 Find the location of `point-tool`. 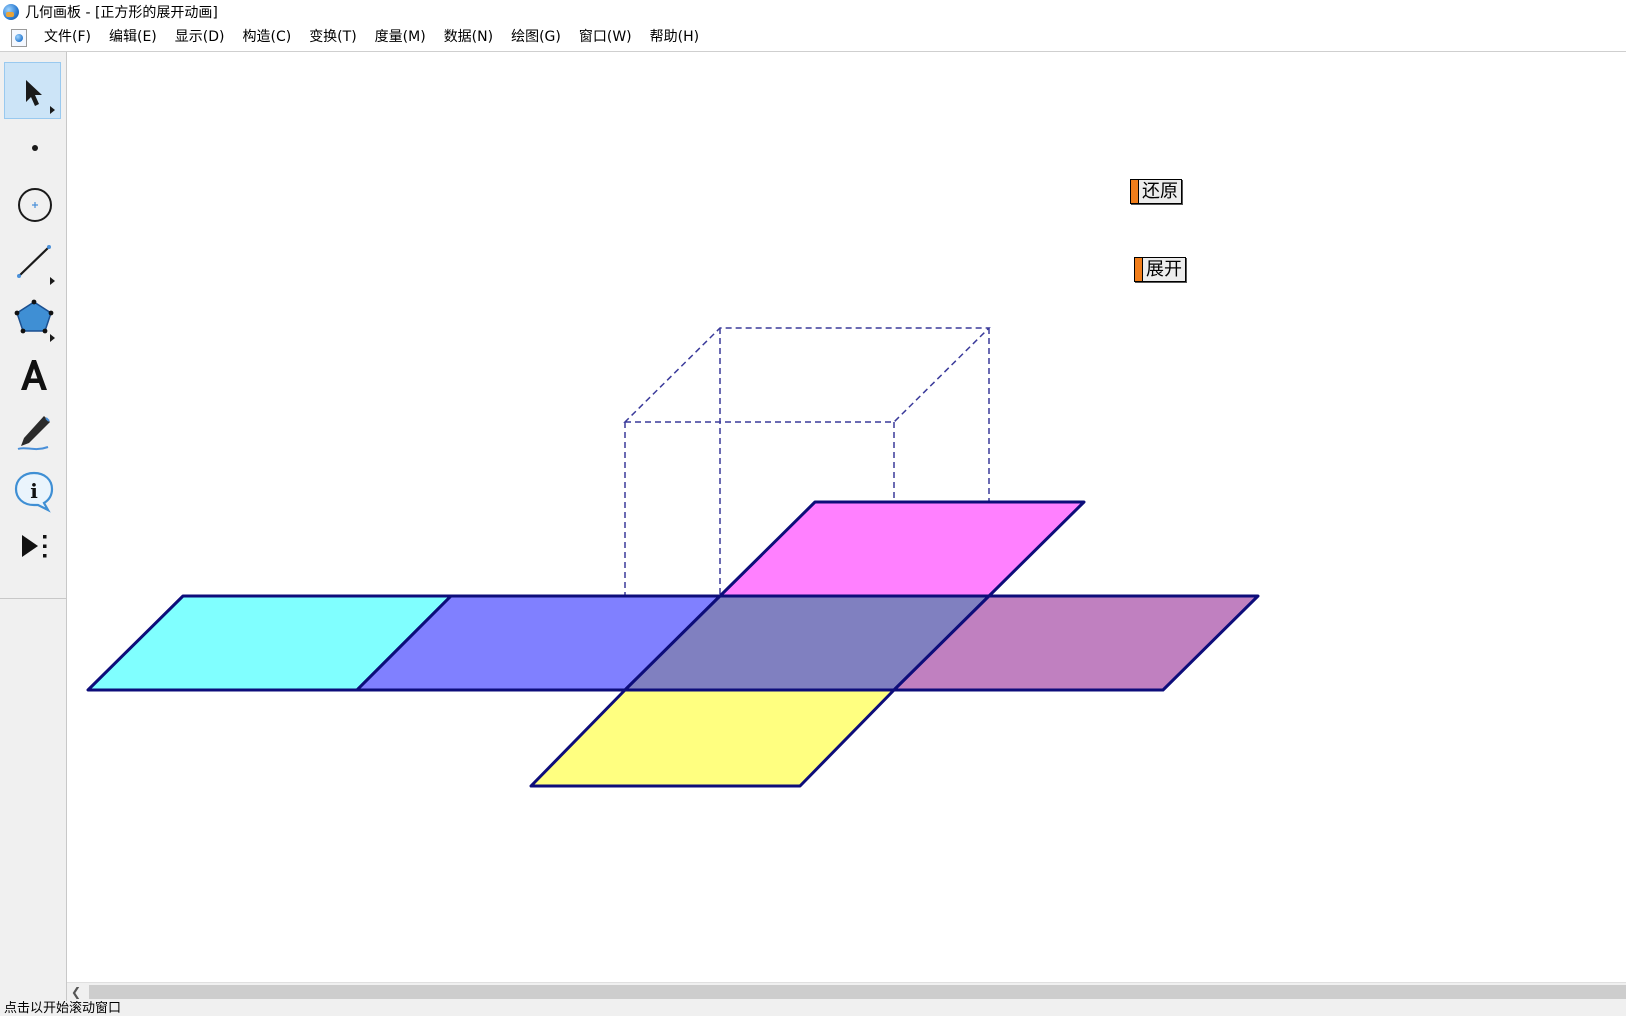

point-tool is located at coordinates (32, 147).